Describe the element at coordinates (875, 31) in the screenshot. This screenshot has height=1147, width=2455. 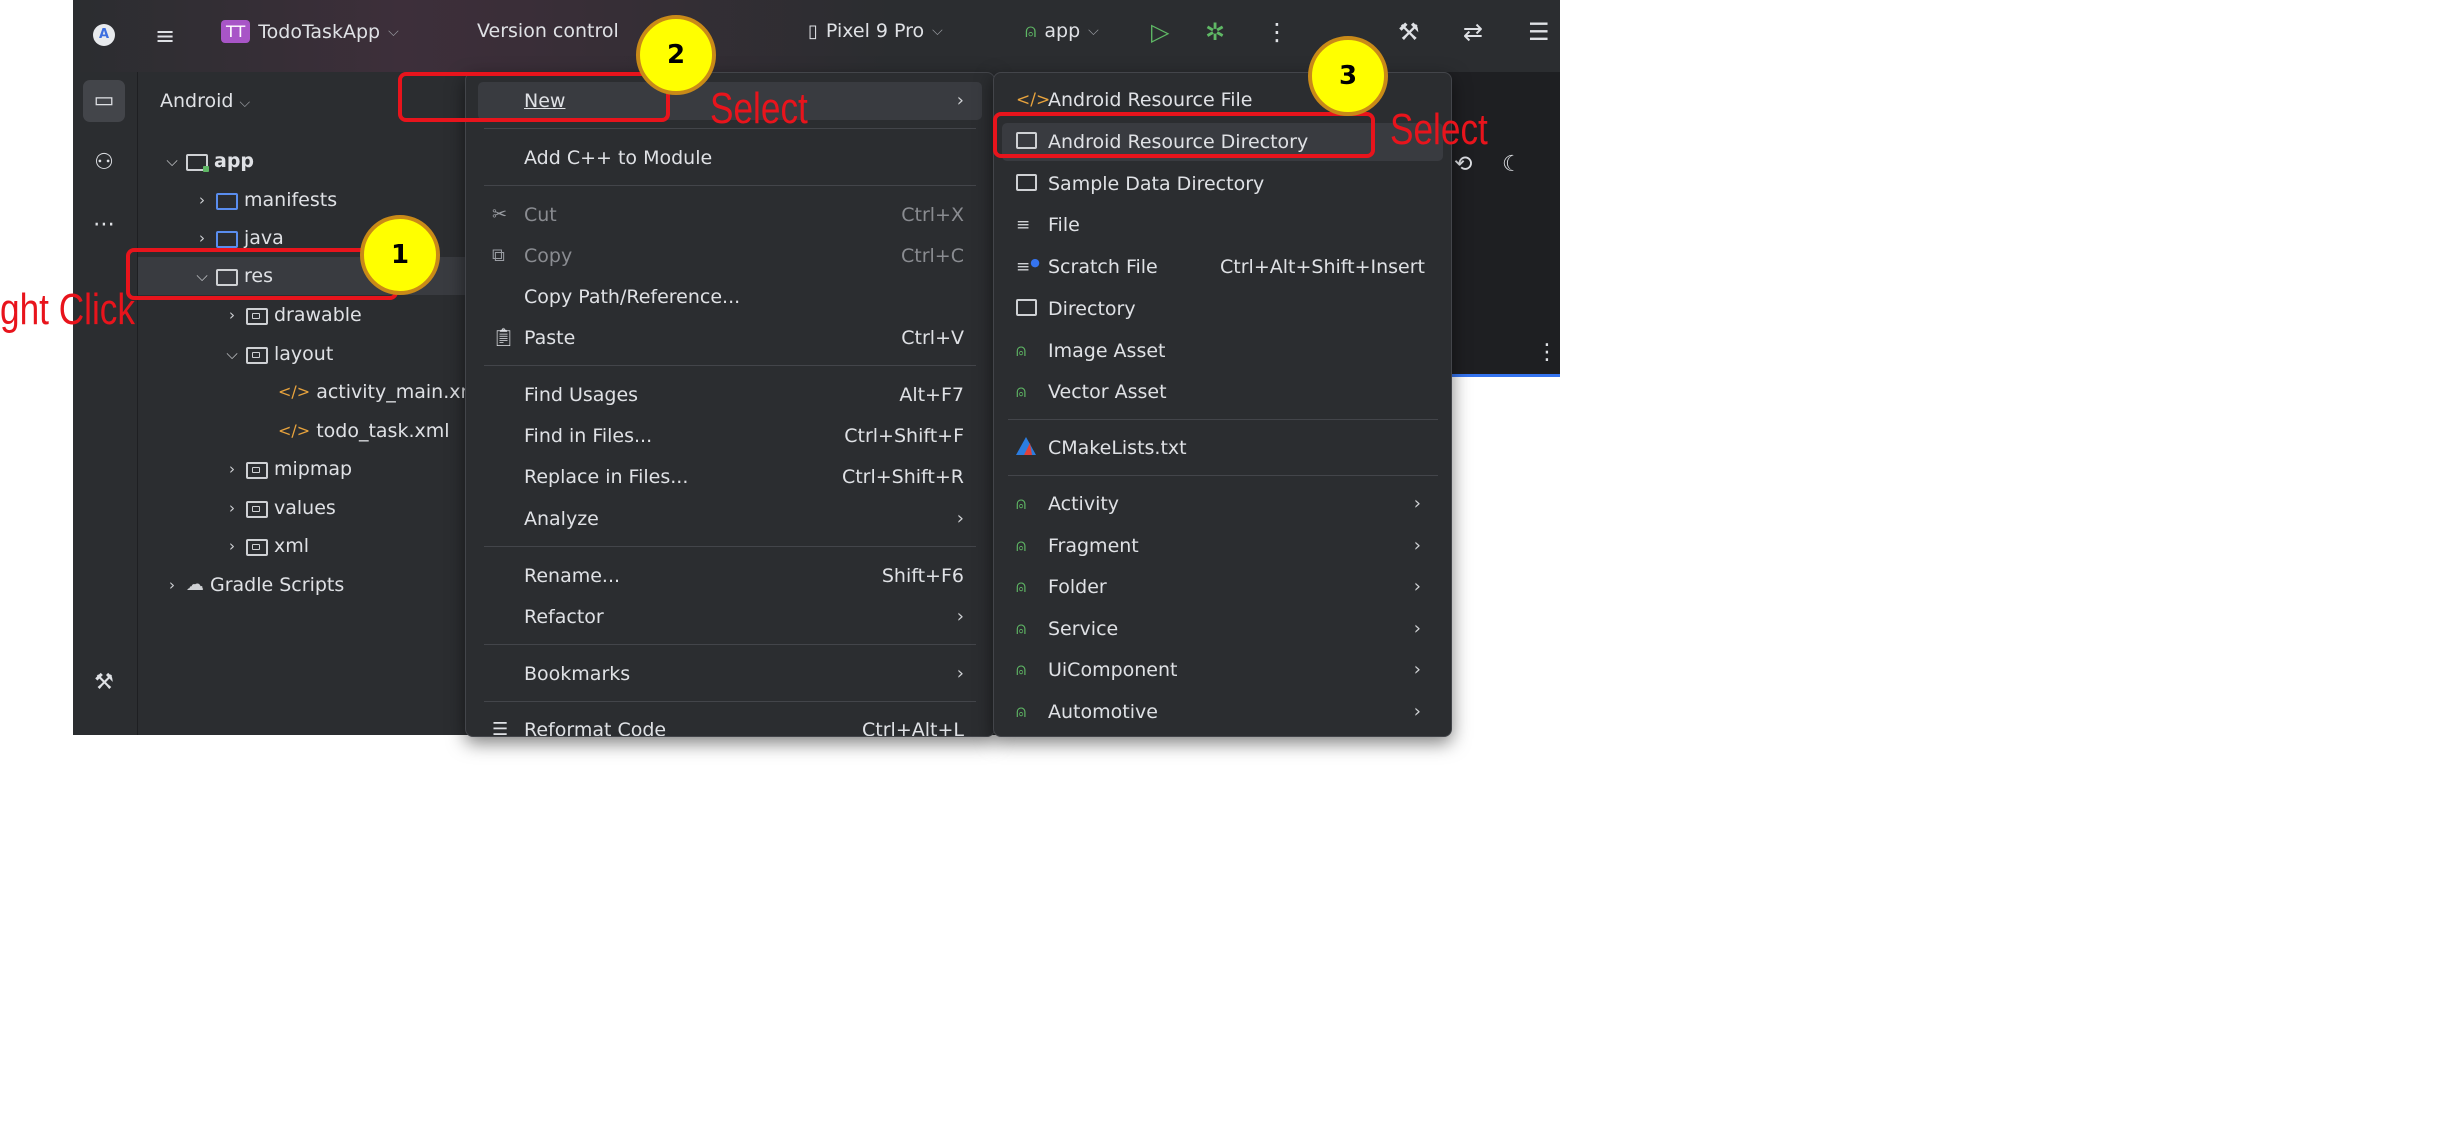
I see `device-selector: ▯ Pixel 9 Pro ⌵` at that location.